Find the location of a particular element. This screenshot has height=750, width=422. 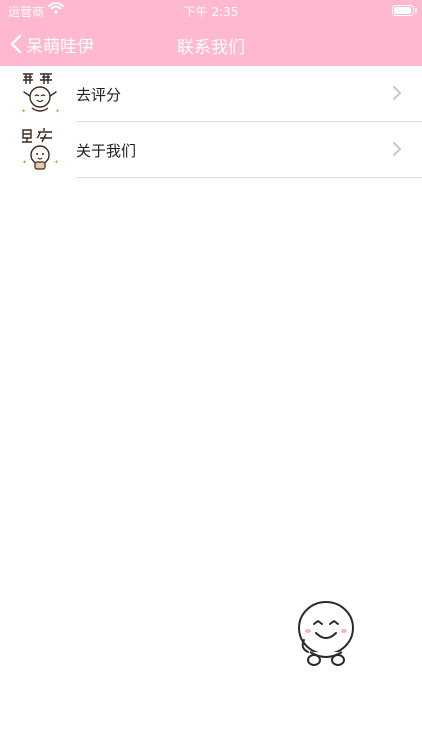

list-item-about: ✦ ✦ 关于我们 is located at coordinates (211, 150).